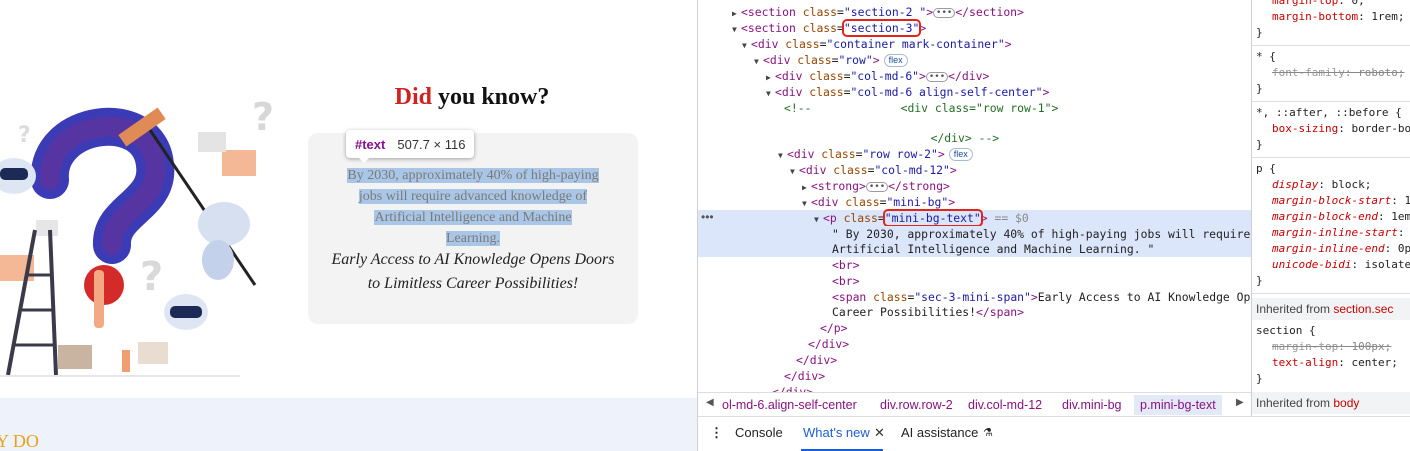  Describe the element at coordinates (846, 281) in the screenshot. I see `br-tag: <br>` at that location.